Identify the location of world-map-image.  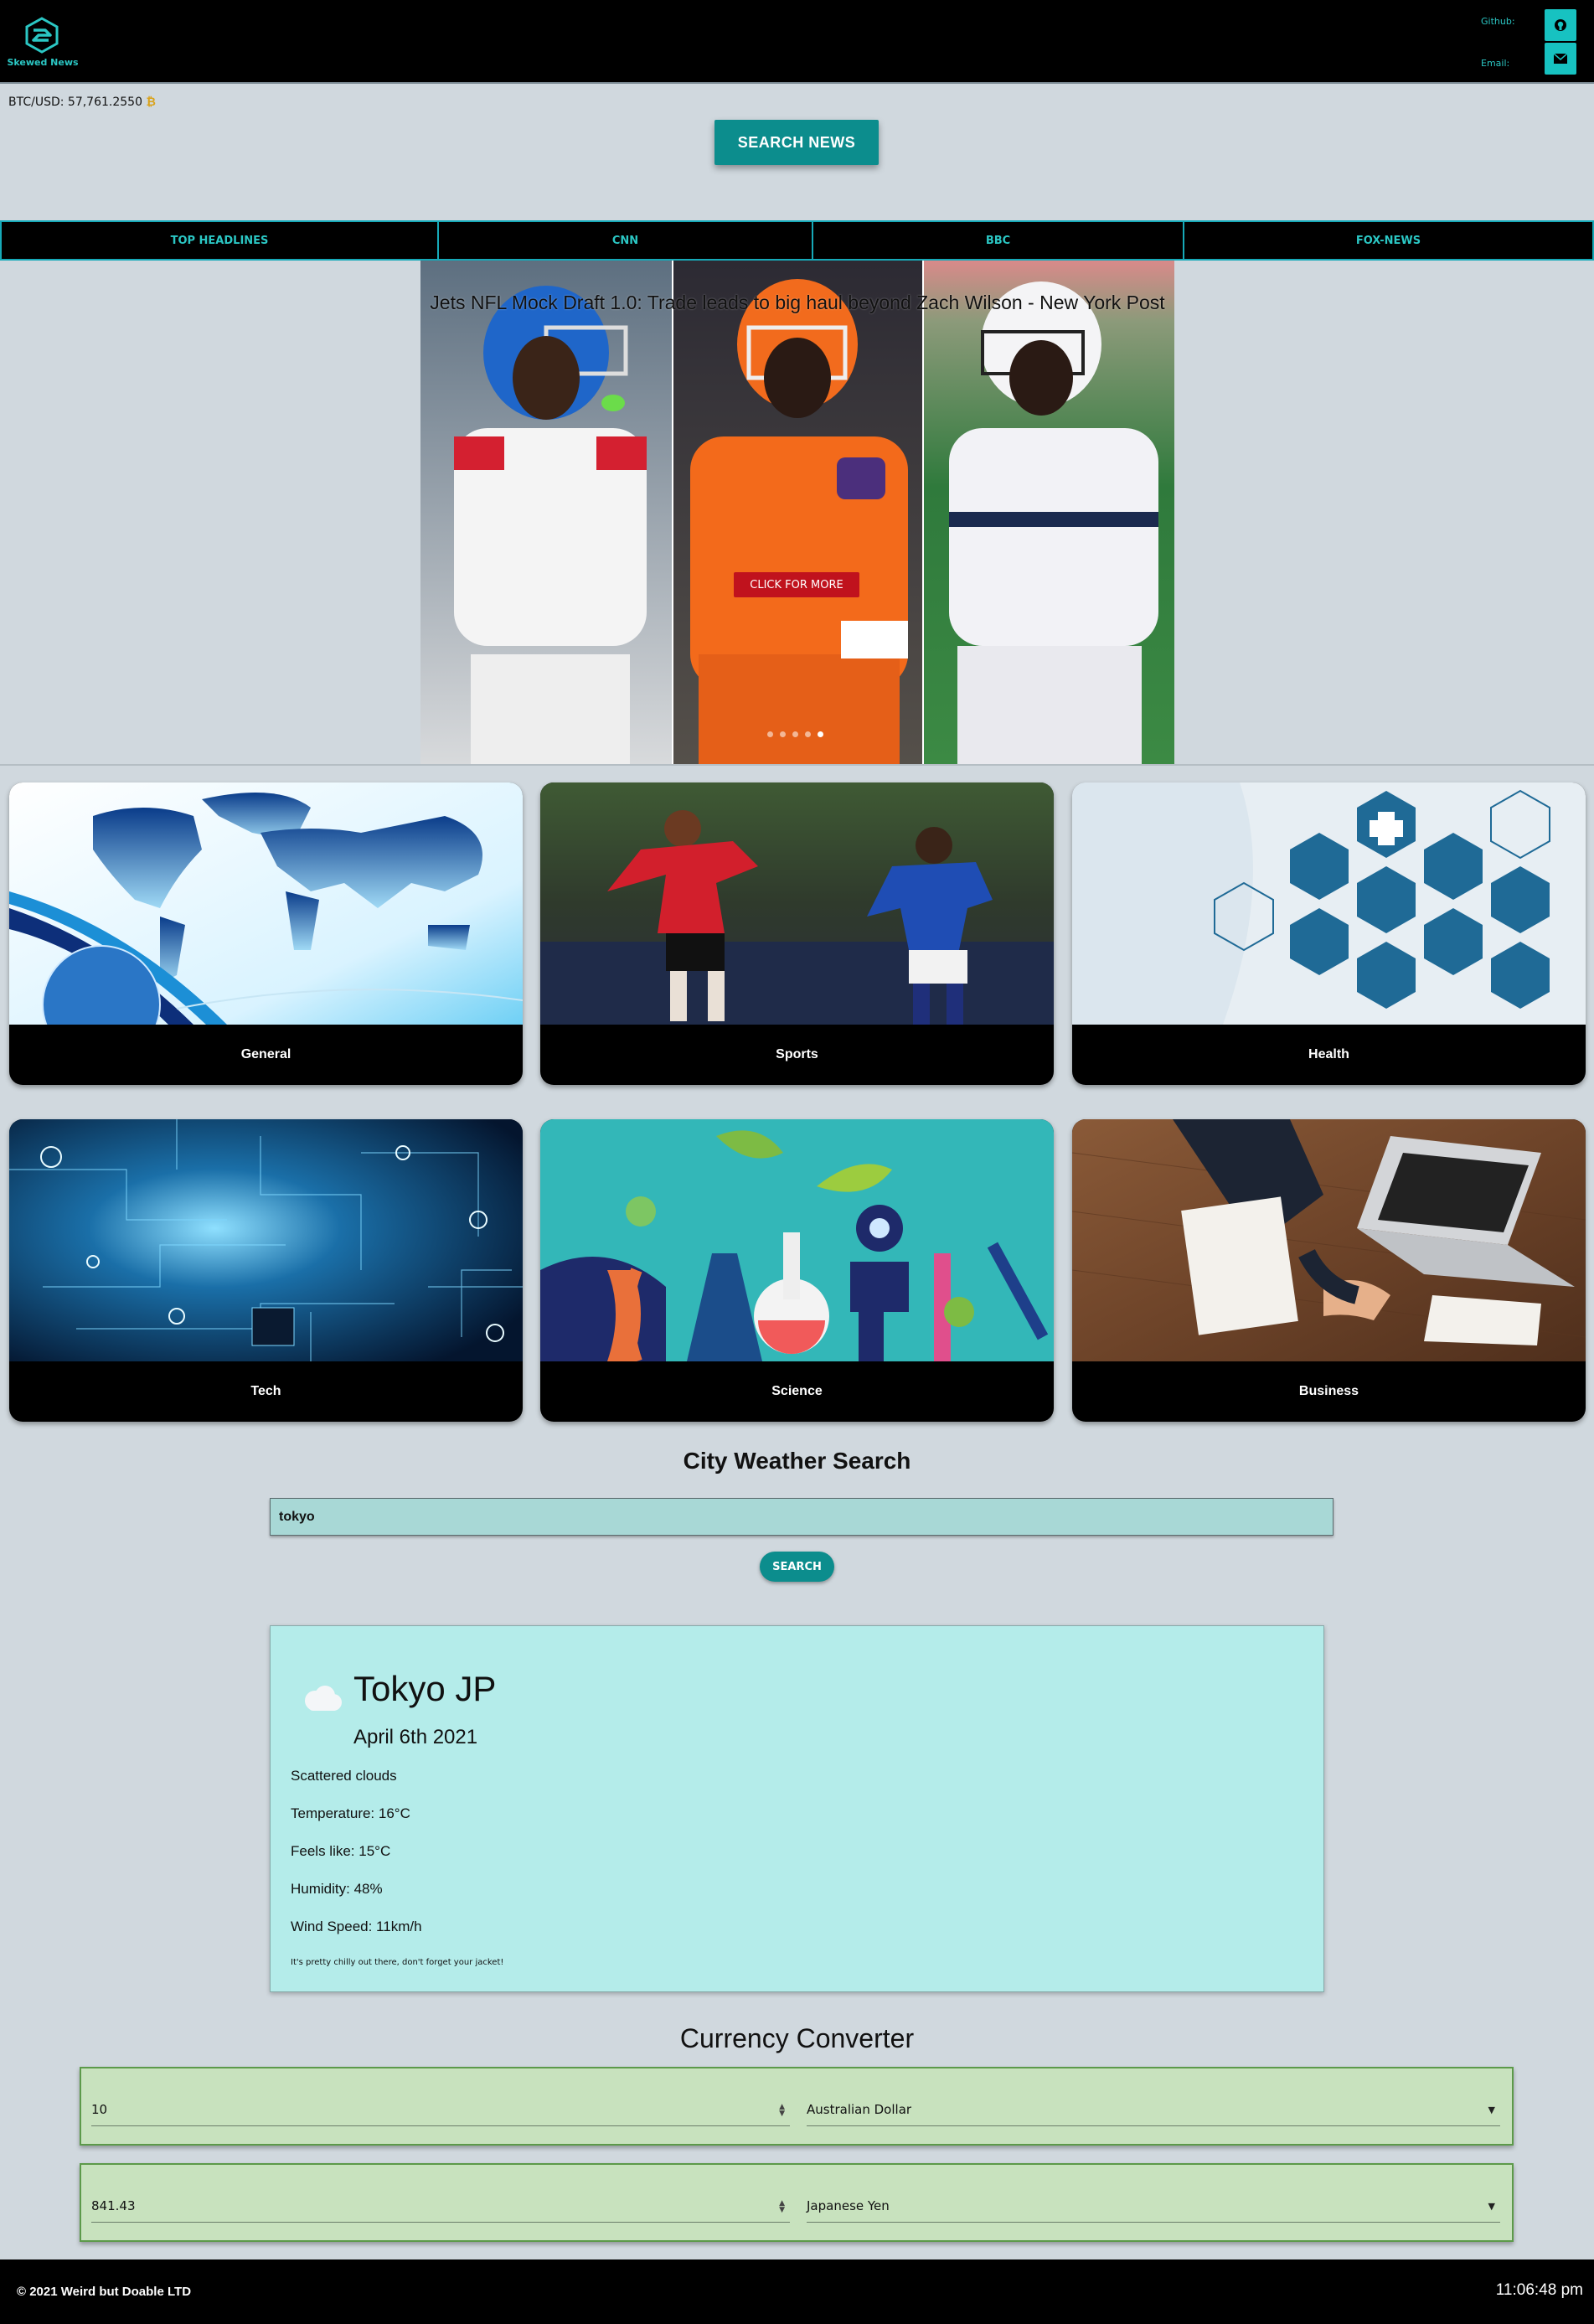
(266, 903).